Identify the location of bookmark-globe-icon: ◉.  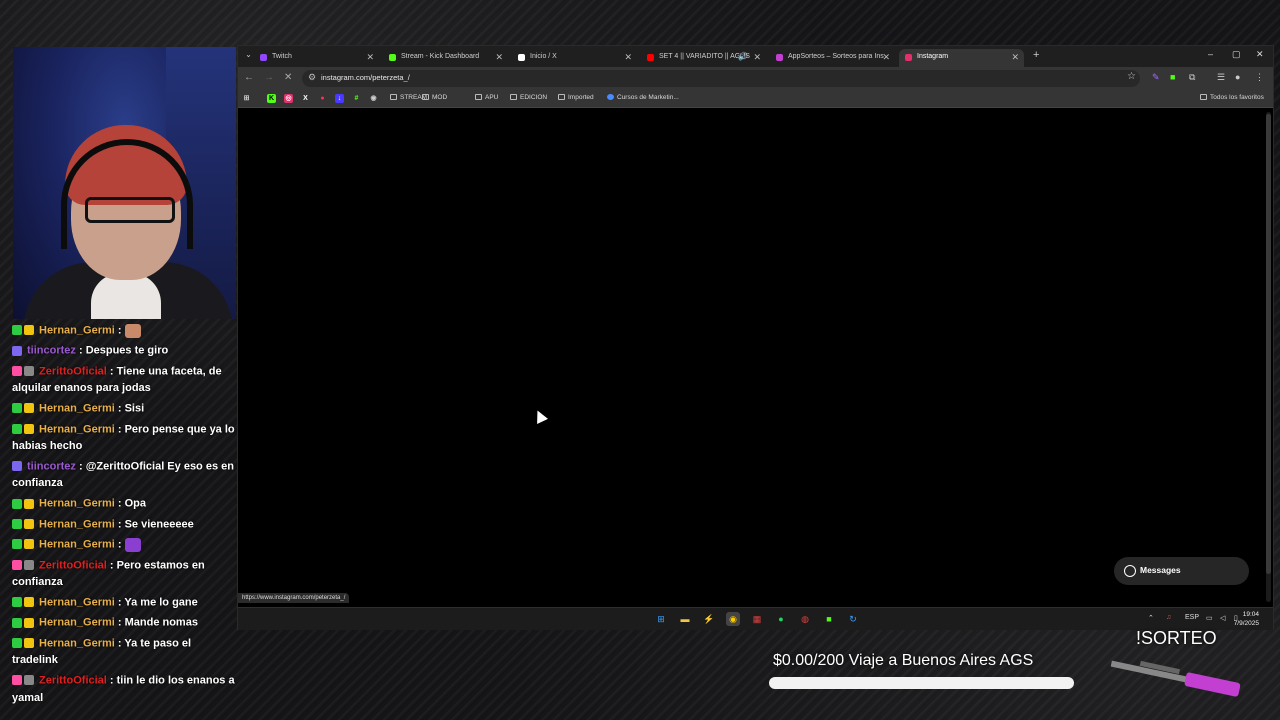
(373, 98).